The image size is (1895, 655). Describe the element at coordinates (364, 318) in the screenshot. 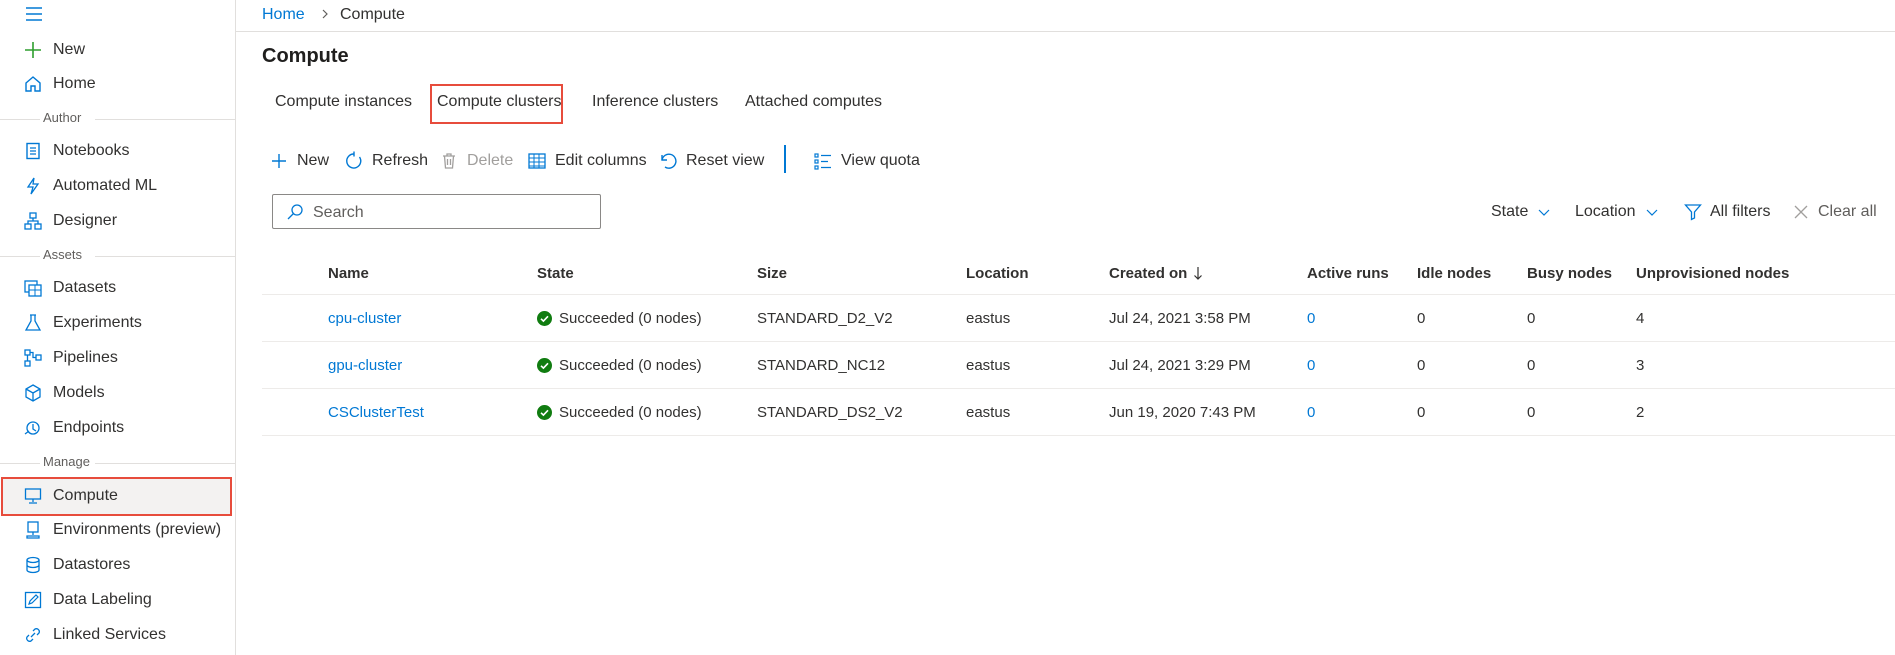

I see `cluster-name-link: cpu-cluster` at that location.